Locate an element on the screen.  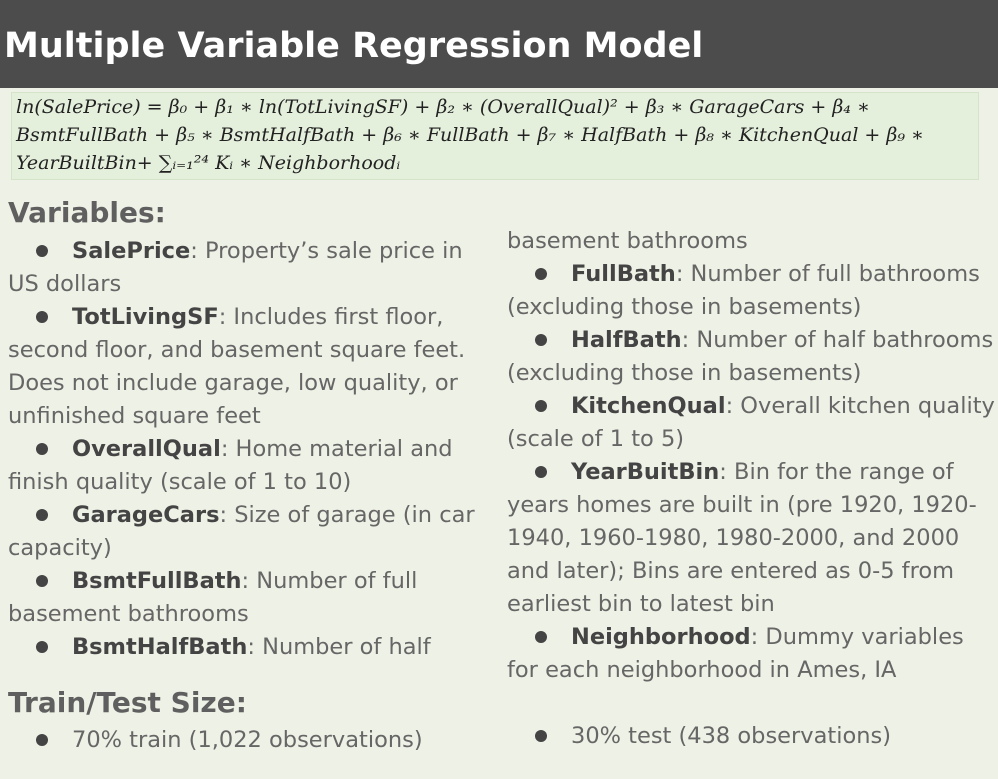
variable-desc: : Number of half is located at coordinates (339, 647).